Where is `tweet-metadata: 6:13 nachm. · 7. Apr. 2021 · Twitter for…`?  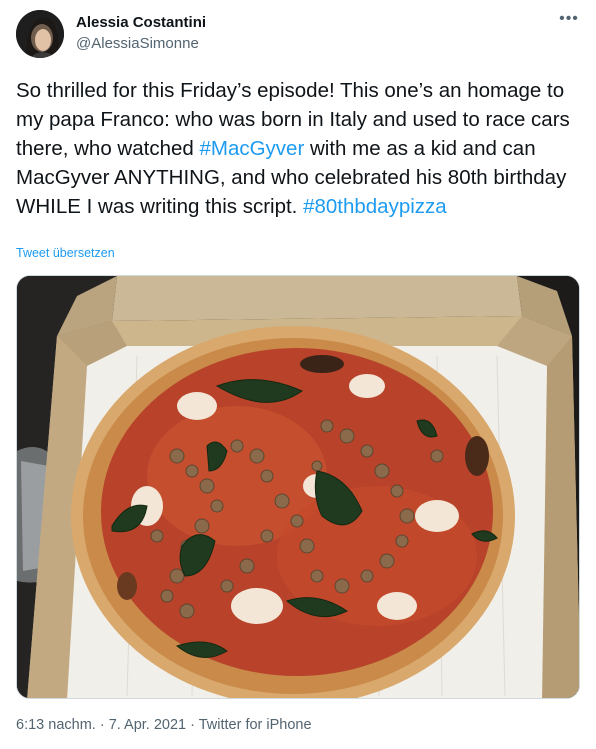 tweet-metadata: 6:13 nachm. · 7. Apr. 2021 · Twitter for… is located at coordinates (164, 725).